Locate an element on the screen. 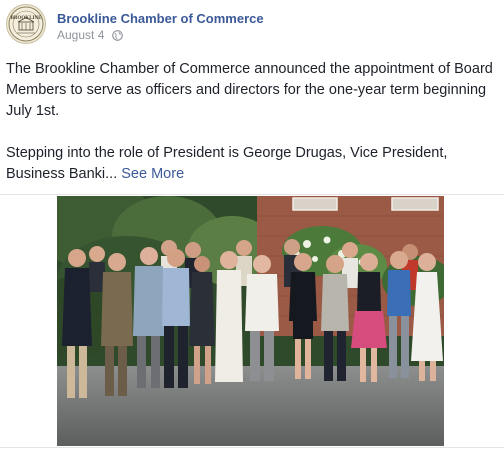  divider is located at coordinates (252, 194).